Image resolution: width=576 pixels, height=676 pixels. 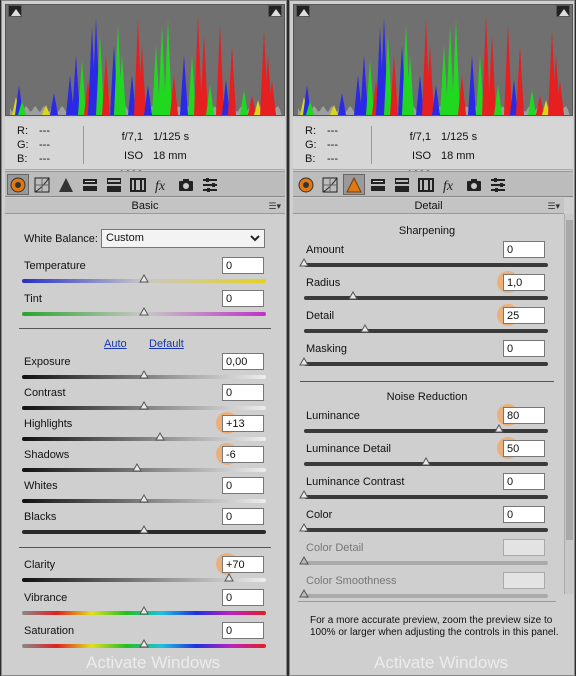 What do you see at coordinates (304, 527) in the screenshot?
I see `slider-color-thumb` at bounding box center [304, 527].